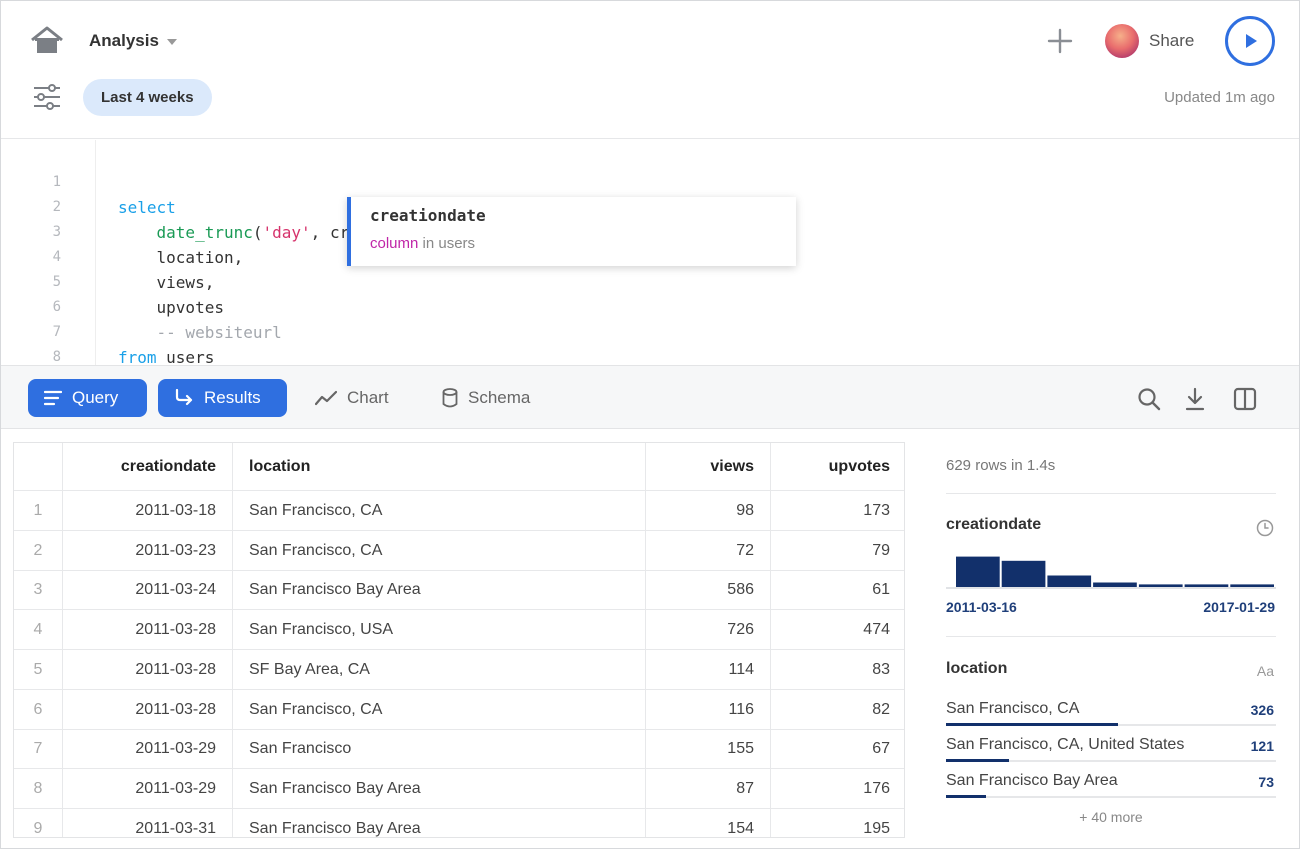  Describe the element at coordinates (708, 788) in the screenshot. I see `cell-views: 87` at that location.